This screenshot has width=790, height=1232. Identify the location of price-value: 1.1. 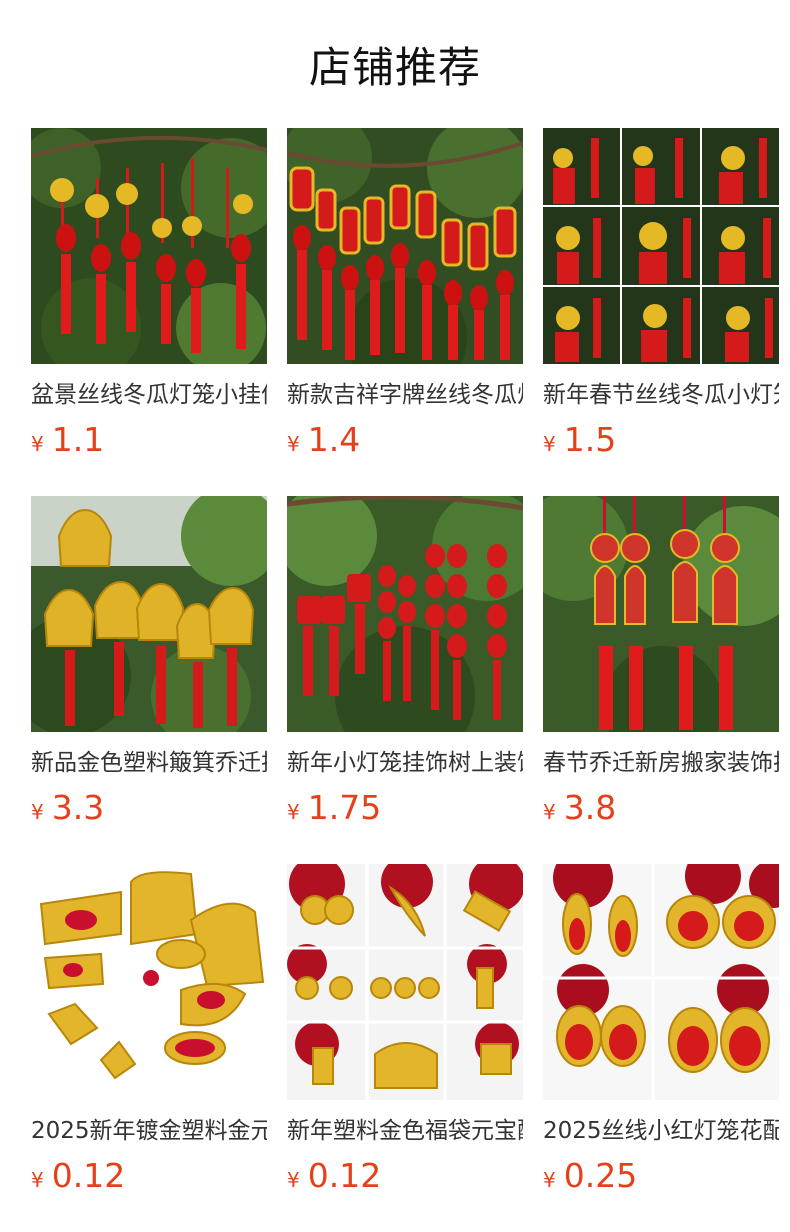
(78, 439).